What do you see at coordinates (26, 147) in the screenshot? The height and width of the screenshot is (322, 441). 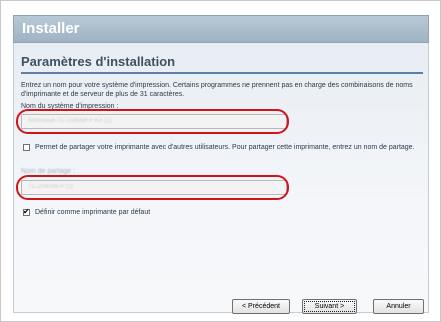 I see `share-checkbox` at bounding box center [26, 147].